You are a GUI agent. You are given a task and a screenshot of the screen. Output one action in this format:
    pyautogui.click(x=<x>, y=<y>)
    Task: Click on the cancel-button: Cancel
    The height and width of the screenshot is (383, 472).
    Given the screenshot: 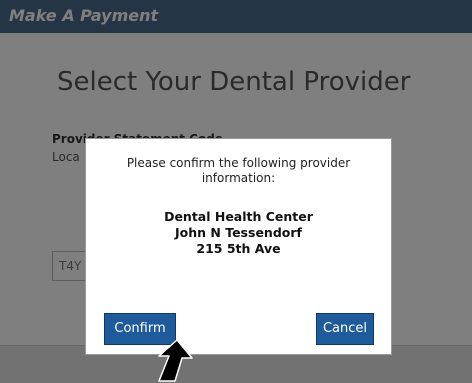 What is the action you would take?
    pyautogui.click(x=345, y=329)
    